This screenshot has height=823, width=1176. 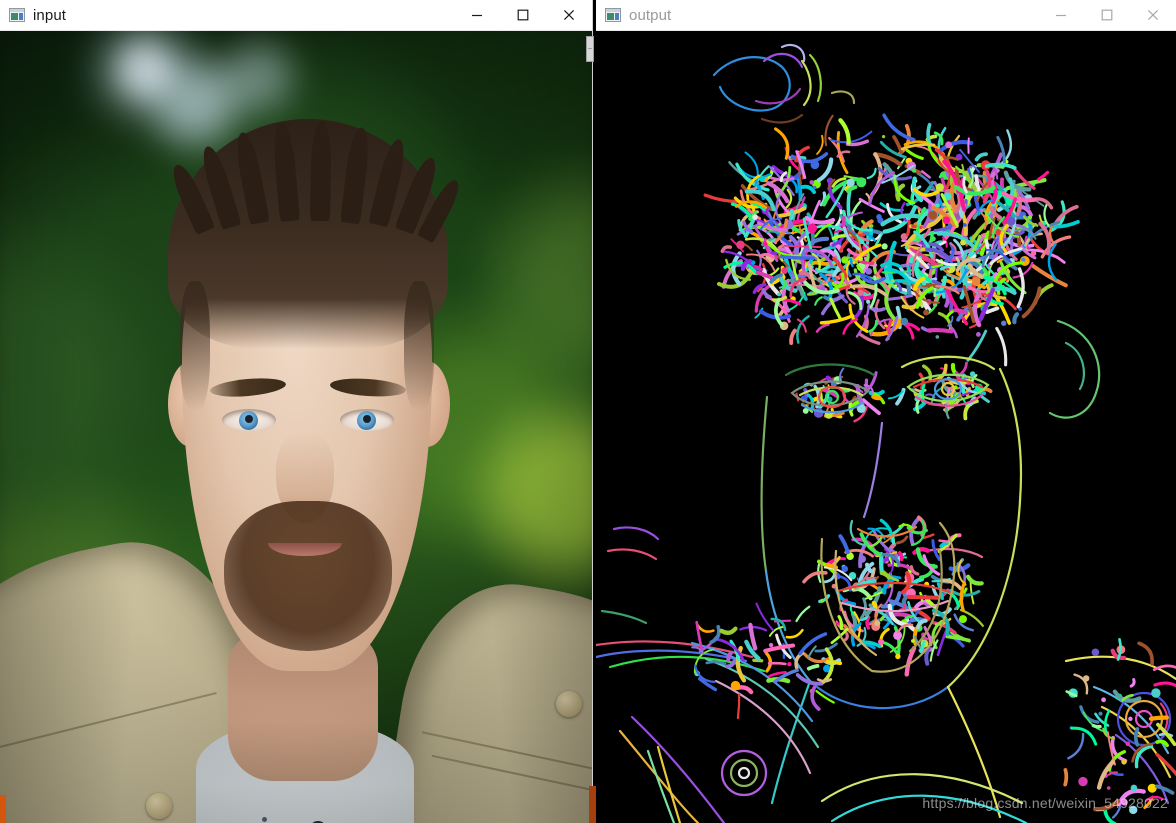 I want to click on sideburn-right, so click(x=419, y=346).